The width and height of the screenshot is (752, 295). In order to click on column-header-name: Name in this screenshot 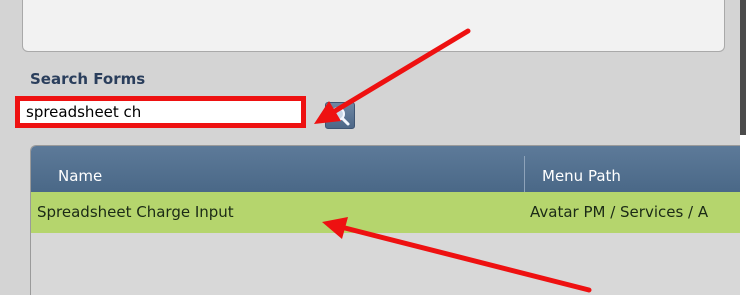, I will do `click(80, 169)`.